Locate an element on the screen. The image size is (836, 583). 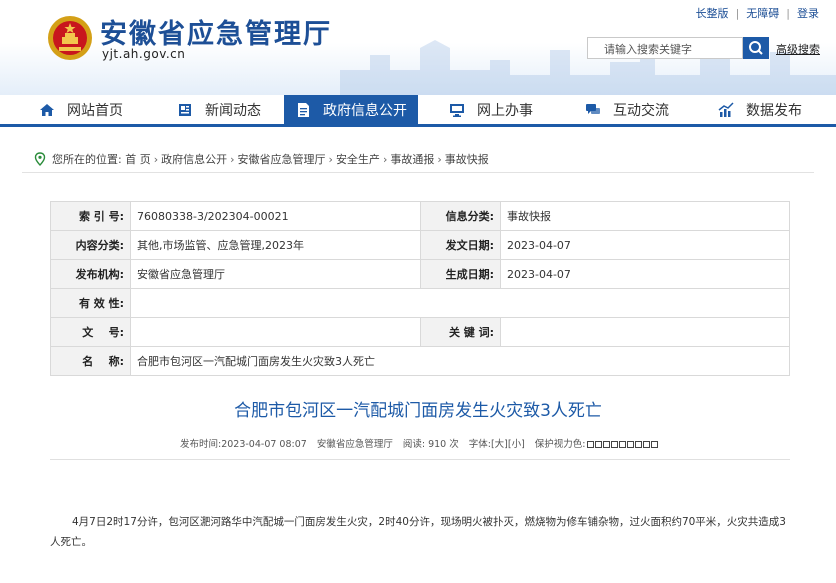
index-value: 76080338-3/202304-00021 is located at coordinates (275, 216).